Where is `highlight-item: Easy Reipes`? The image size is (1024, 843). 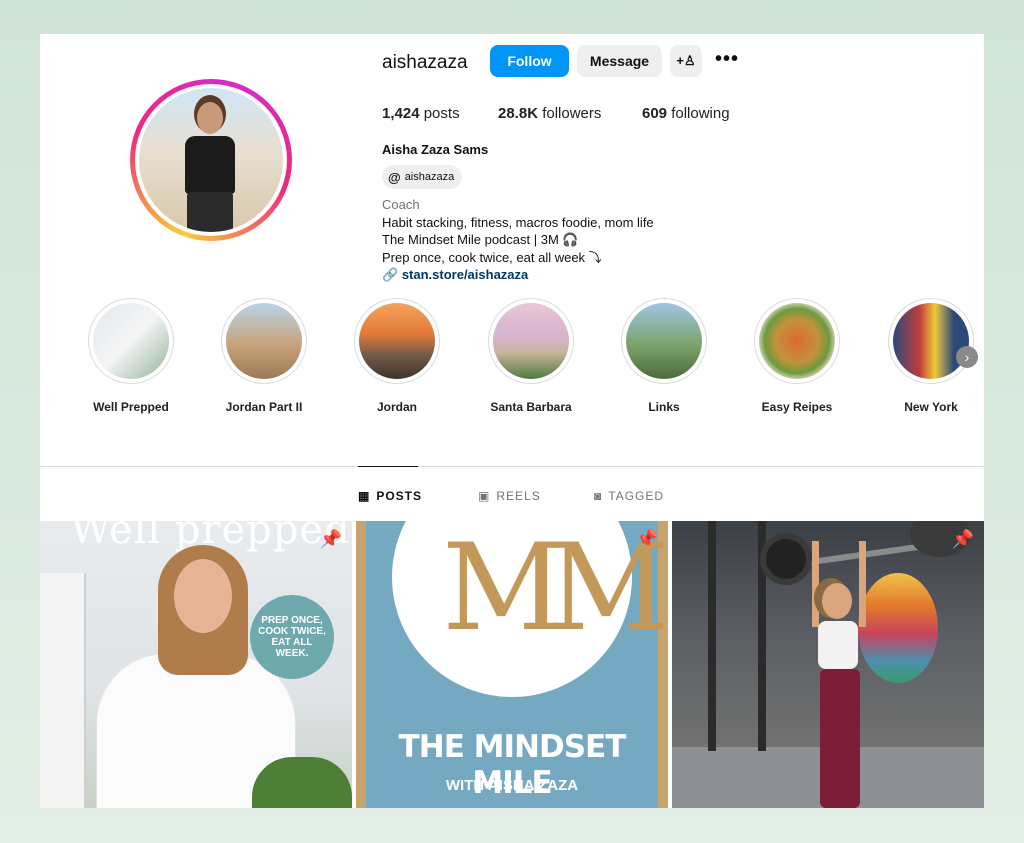
highlight-item: Easy Reipes is located at coordinates (797, 356).